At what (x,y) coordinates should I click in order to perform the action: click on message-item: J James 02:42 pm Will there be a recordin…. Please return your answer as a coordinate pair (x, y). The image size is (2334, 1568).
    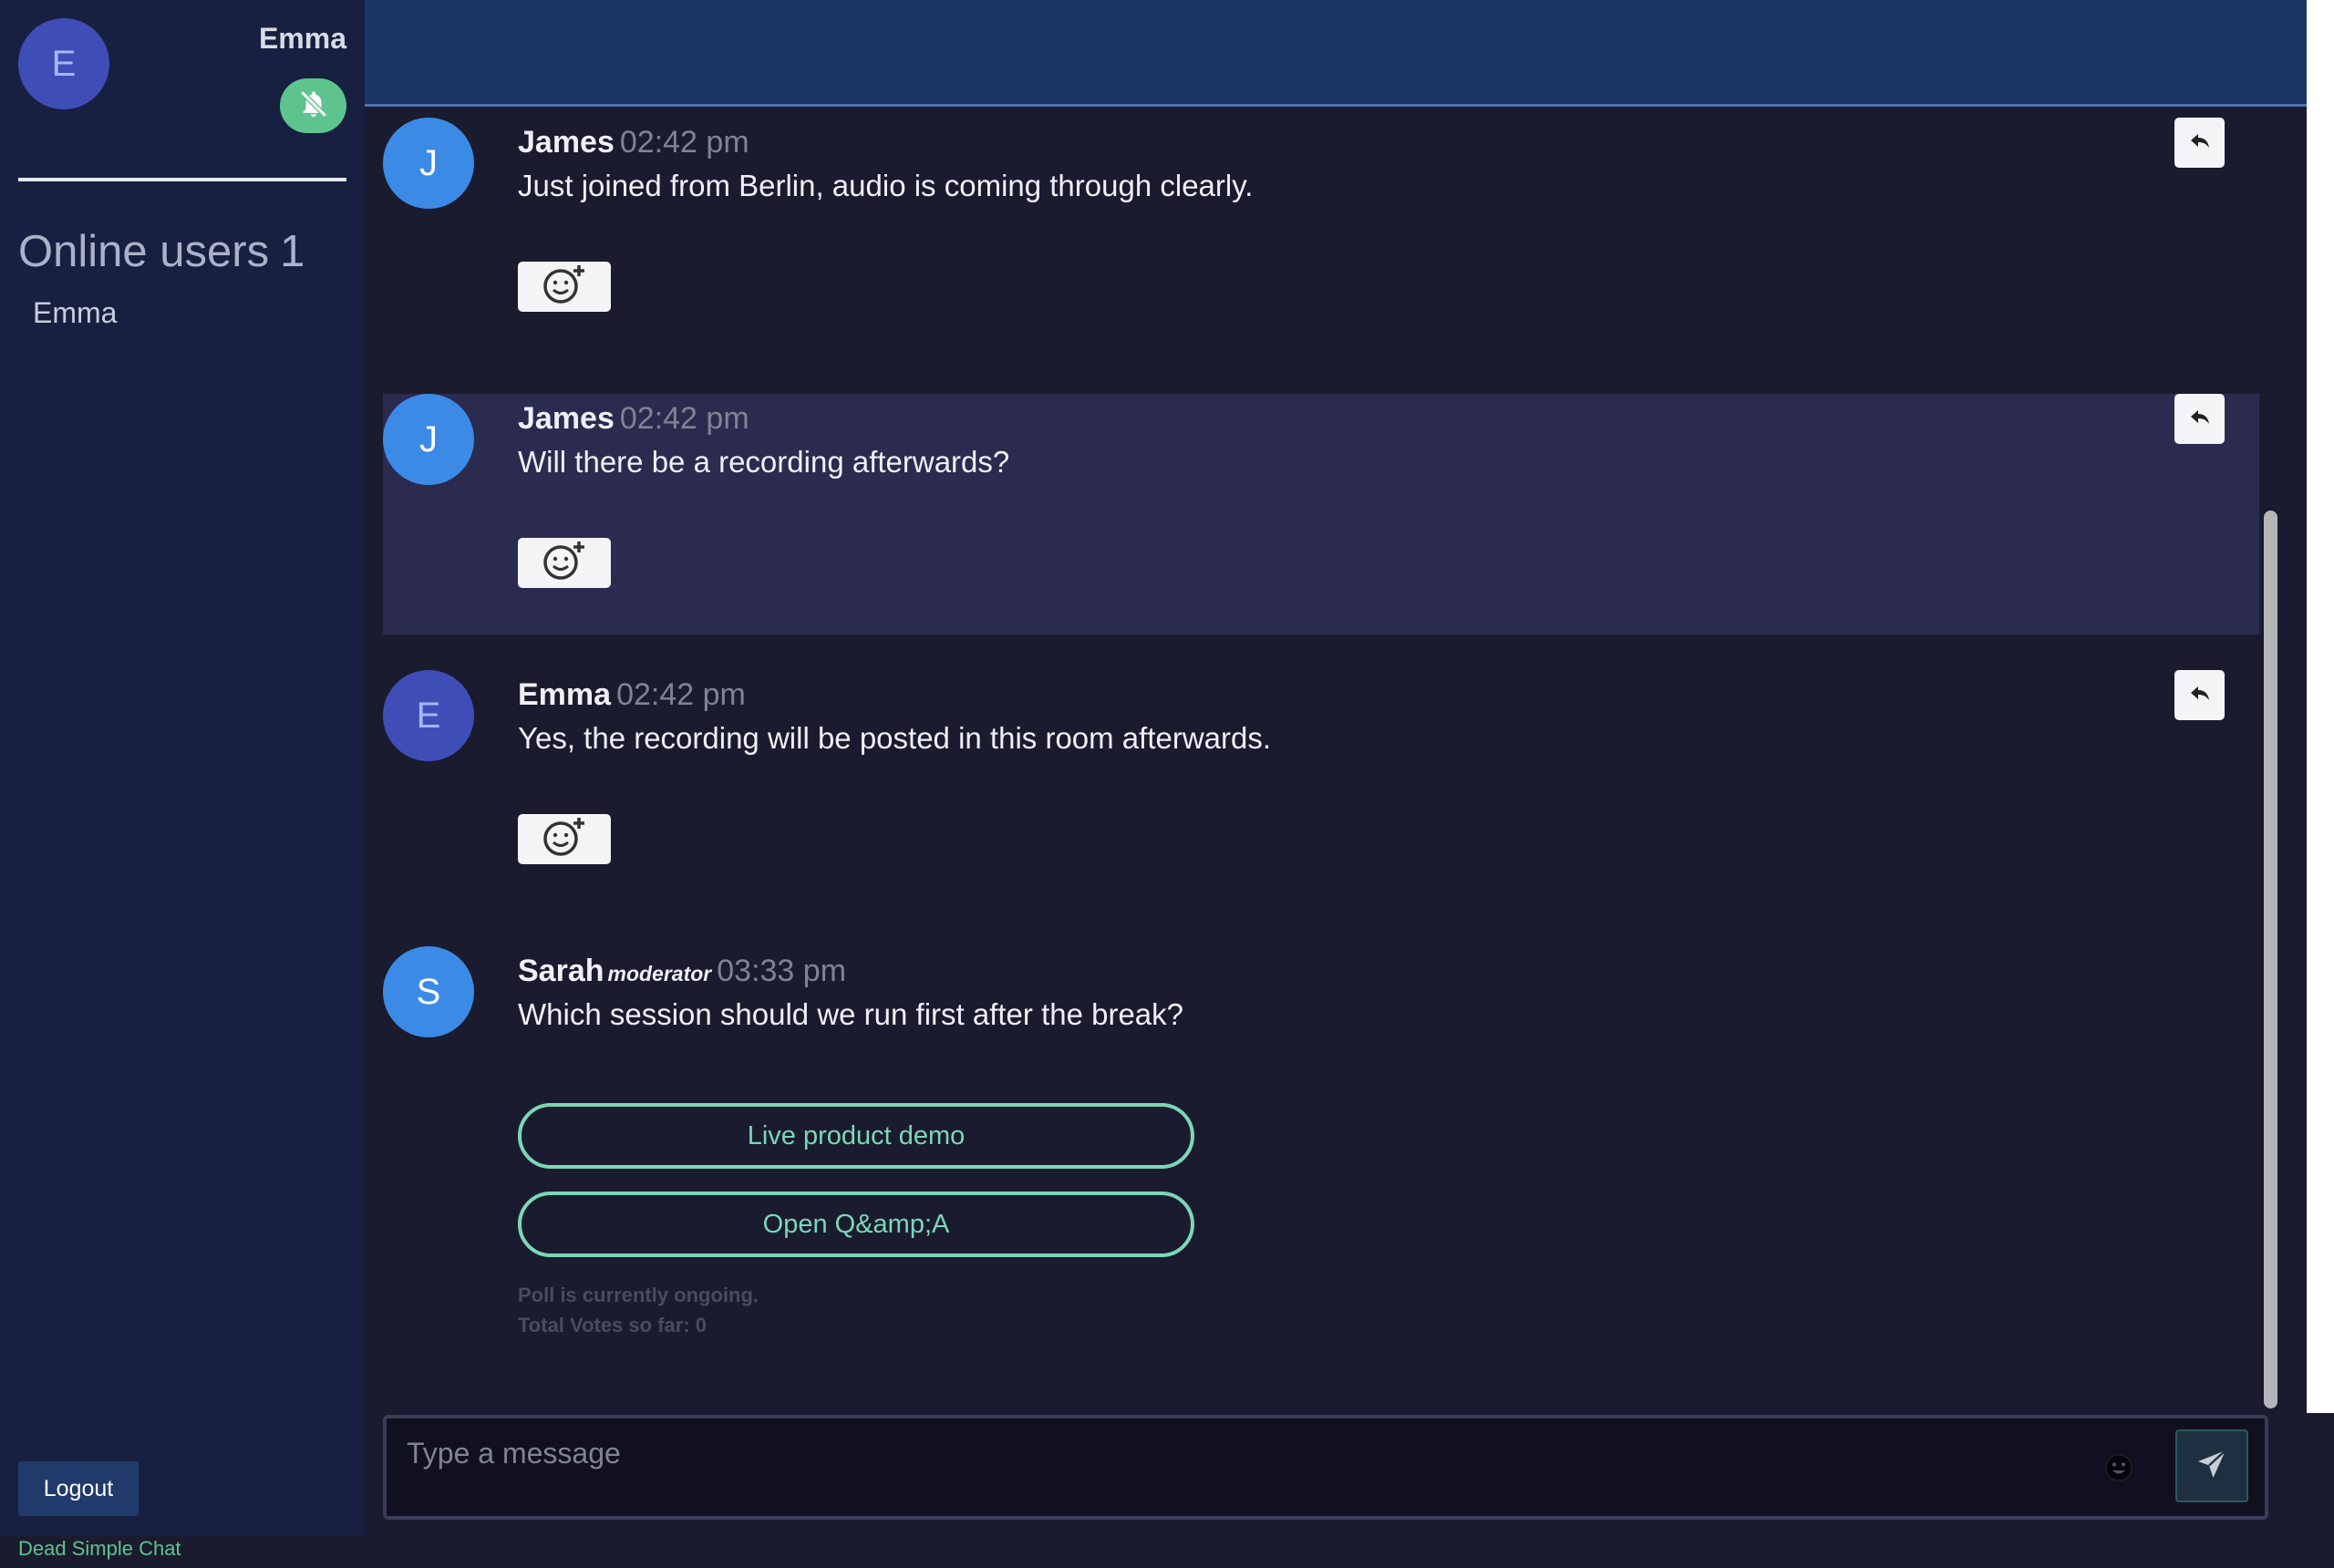
    Looking at the image, I should click on (1329, 514).